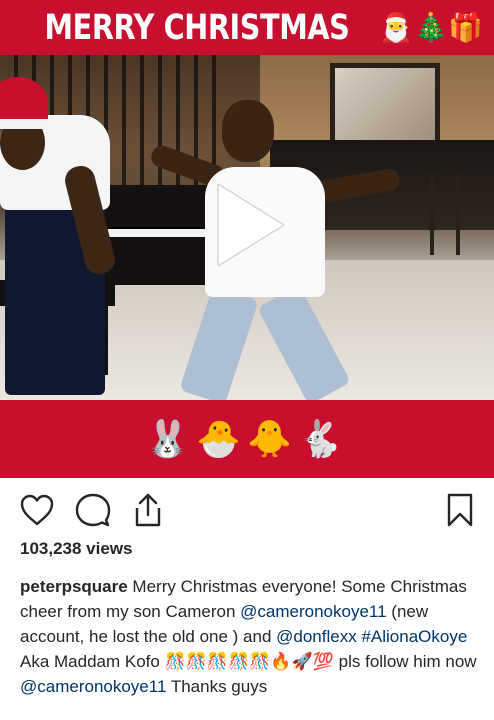 The width and height of the screenshot is (494, 720). Describe the element at coordinates (197, 27) in the screenshot. I see `banner-title: MERRY CHRISTMAS` at that location.